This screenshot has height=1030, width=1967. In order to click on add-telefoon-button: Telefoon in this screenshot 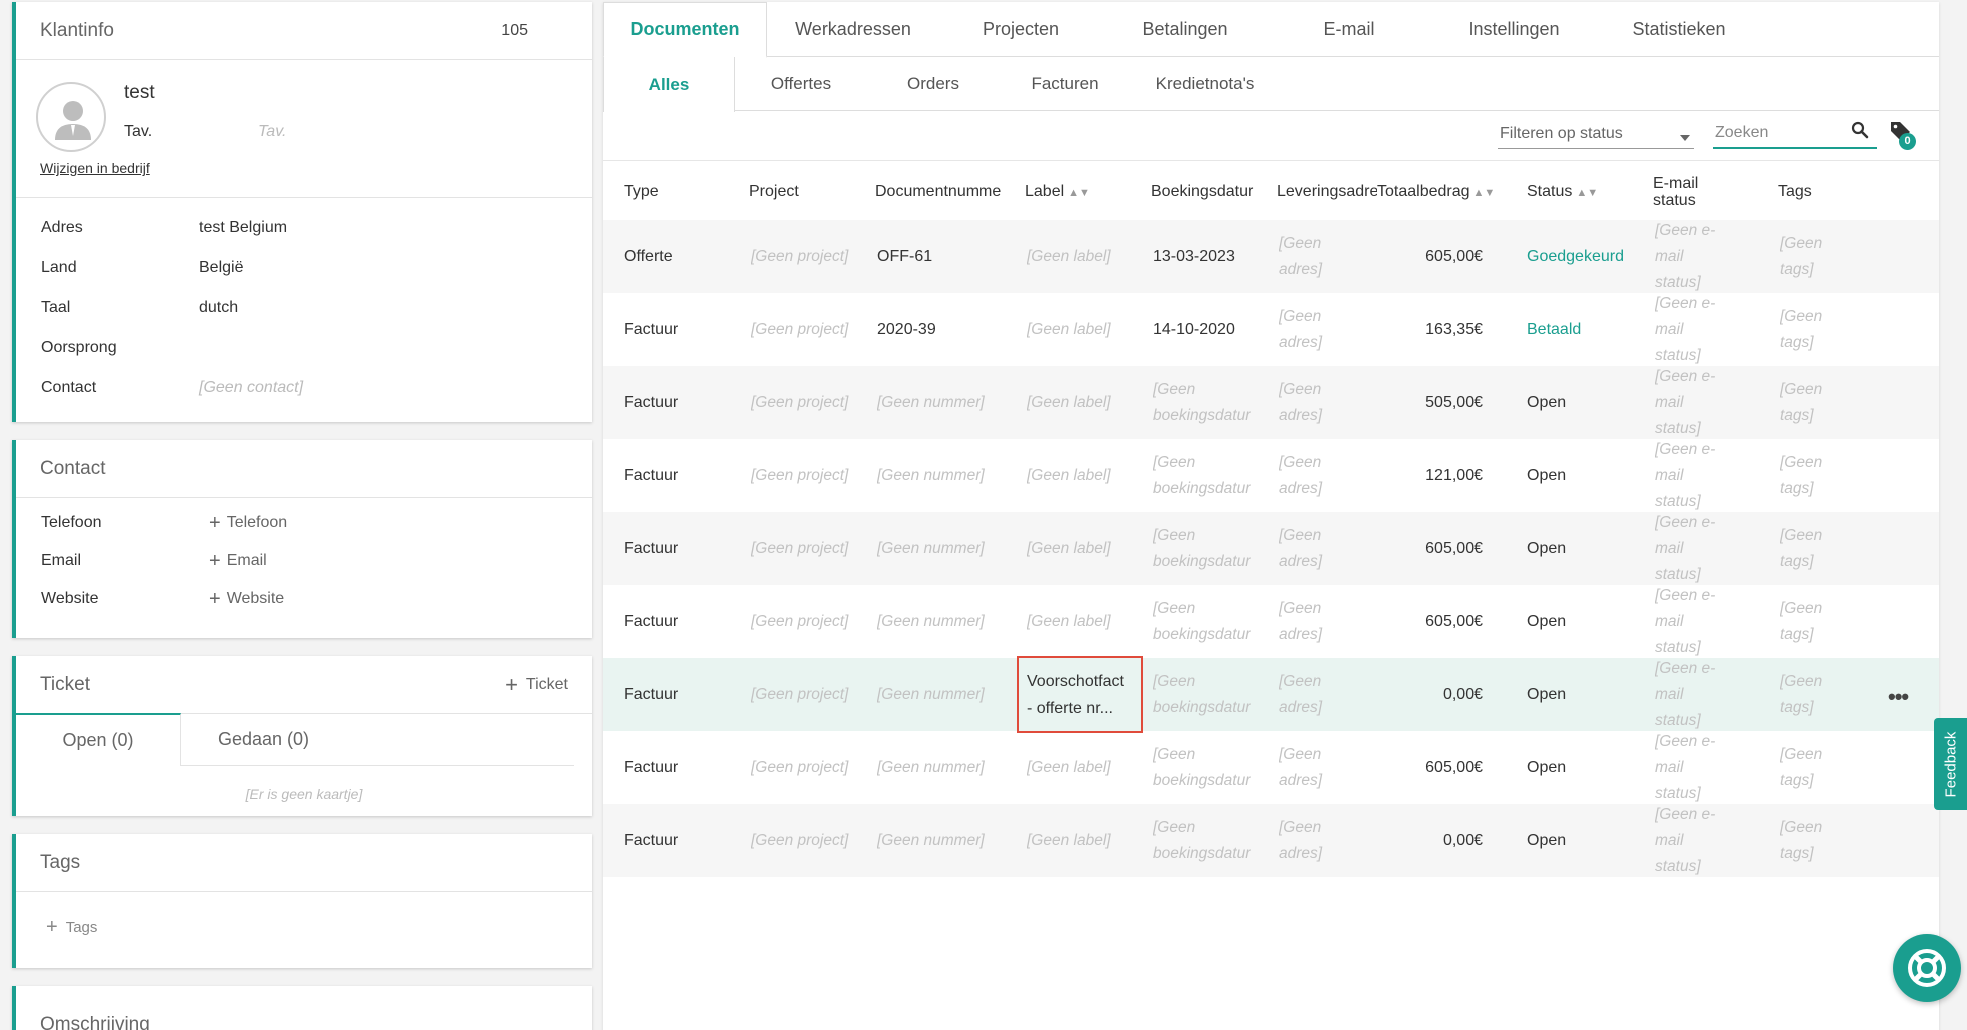, I will do `click(257, 523)`.